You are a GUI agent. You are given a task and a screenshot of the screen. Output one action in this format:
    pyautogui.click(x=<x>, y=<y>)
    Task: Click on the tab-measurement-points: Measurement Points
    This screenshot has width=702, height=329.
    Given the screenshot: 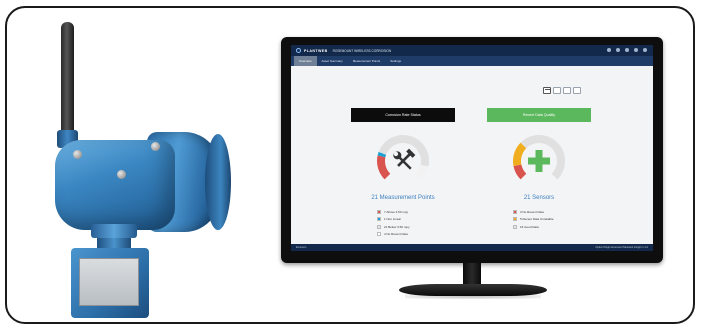 What is the action you would take?
    pyautogui.click(x=367, y=61)
    